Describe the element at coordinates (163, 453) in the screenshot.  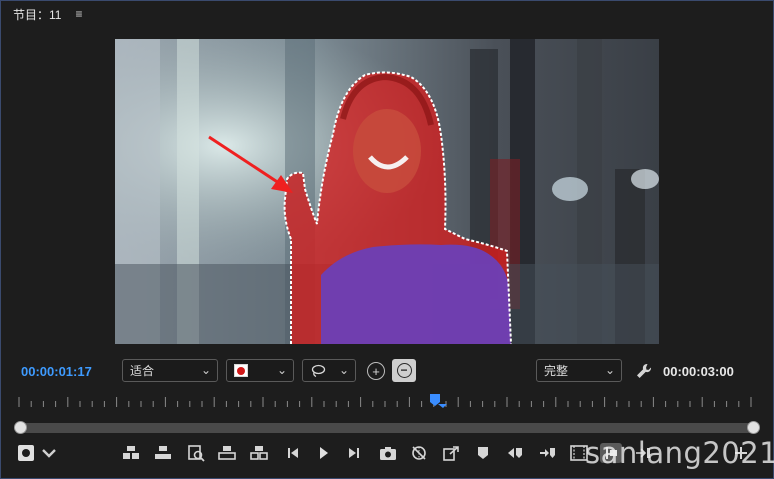
I see `overwrite-icon` at that location.